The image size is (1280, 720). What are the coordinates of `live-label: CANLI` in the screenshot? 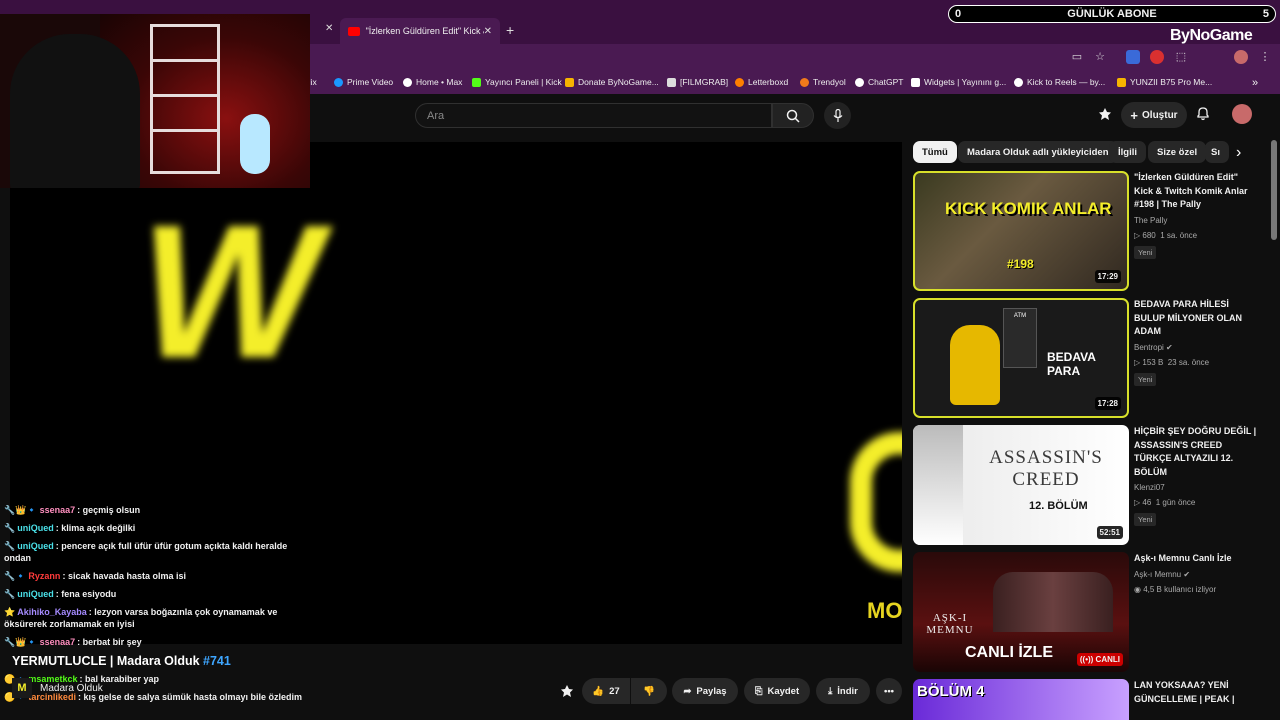 It's located at (1107, 659).